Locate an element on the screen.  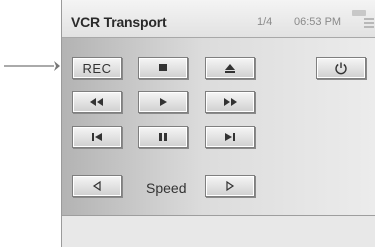
skip-forward-button is located at coordinates (230, 137).